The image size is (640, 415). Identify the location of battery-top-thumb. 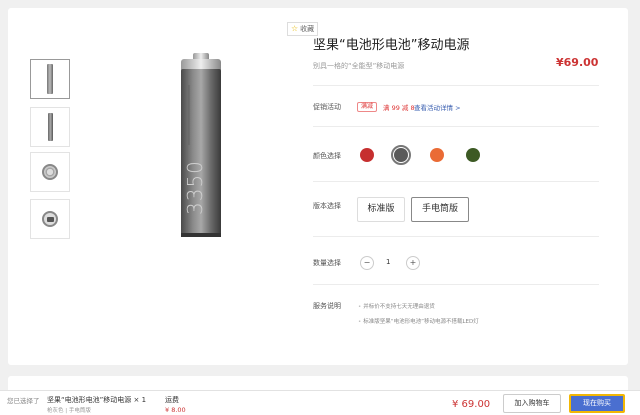
(50, 172).